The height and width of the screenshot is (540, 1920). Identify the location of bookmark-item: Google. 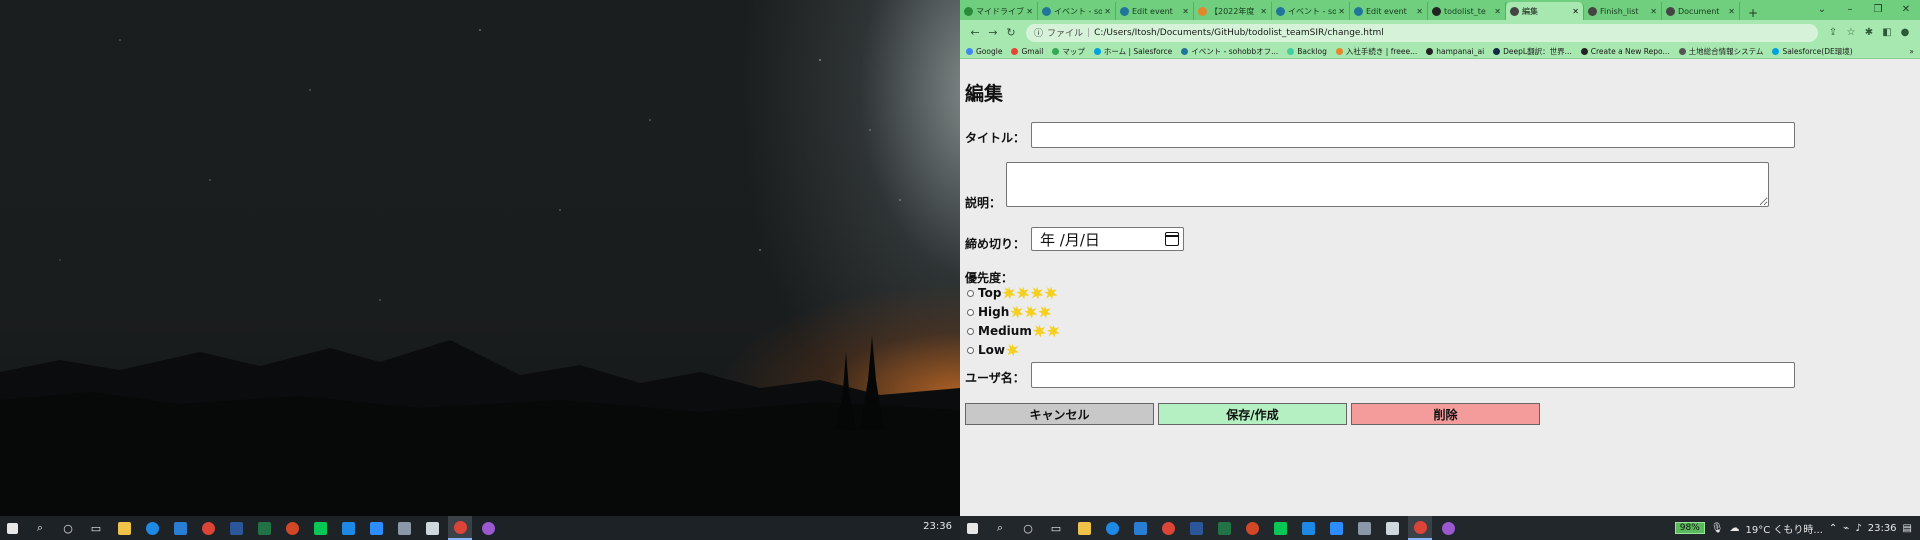
(984, 51).